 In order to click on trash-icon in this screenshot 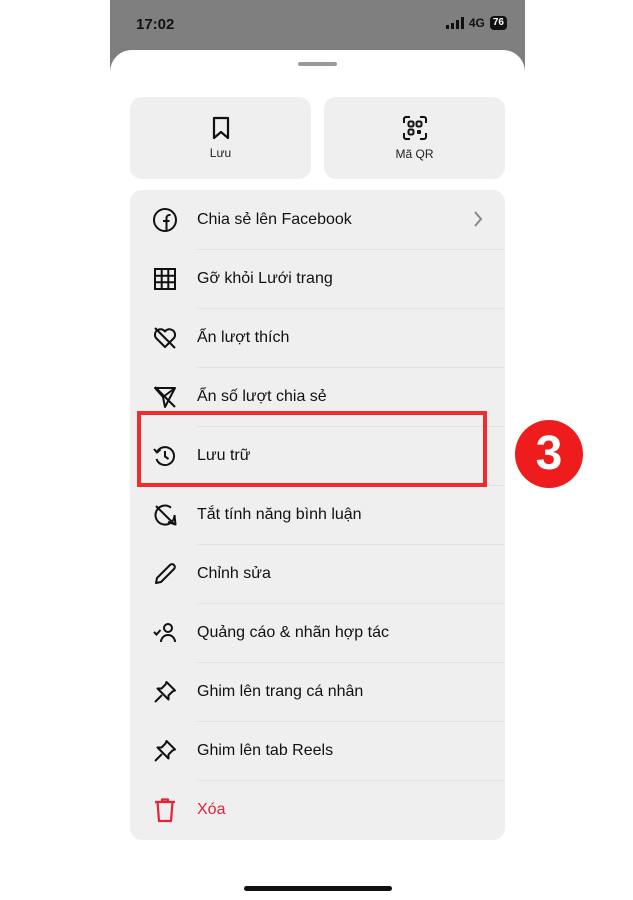, I will do `click(165, 810)`.